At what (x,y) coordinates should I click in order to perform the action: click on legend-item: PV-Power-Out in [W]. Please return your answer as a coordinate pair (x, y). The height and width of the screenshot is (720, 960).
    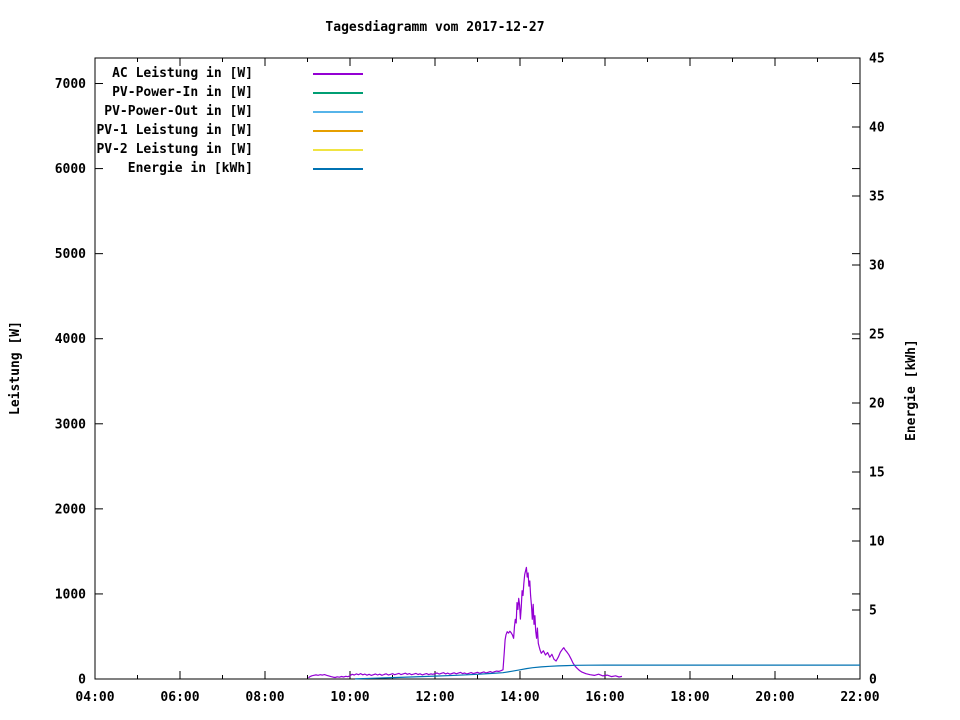
    Looking at the image, I should click on (229, 111).